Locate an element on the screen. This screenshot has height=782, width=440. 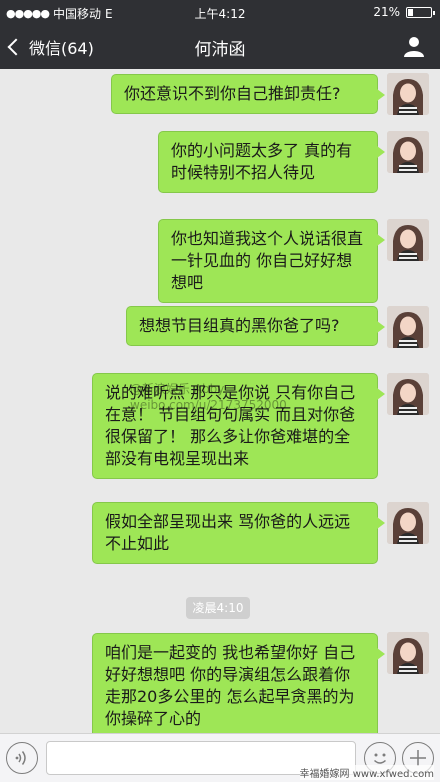
site-watermark: 幸福婚嫁网 www.xfwed.com is located at coordinates (366, 772).